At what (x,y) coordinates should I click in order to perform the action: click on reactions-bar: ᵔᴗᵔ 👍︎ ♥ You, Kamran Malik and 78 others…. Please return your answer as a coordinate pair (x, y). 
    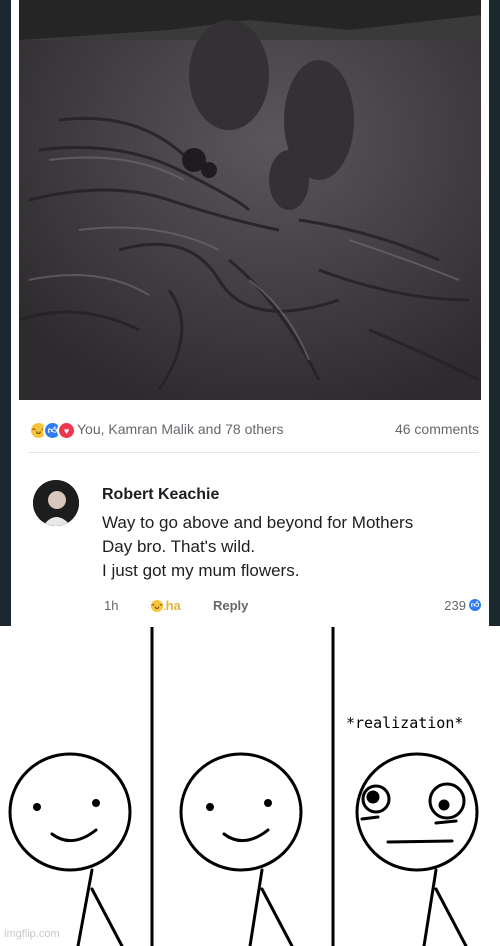
    Looking at the image, I should click on (254, 430).